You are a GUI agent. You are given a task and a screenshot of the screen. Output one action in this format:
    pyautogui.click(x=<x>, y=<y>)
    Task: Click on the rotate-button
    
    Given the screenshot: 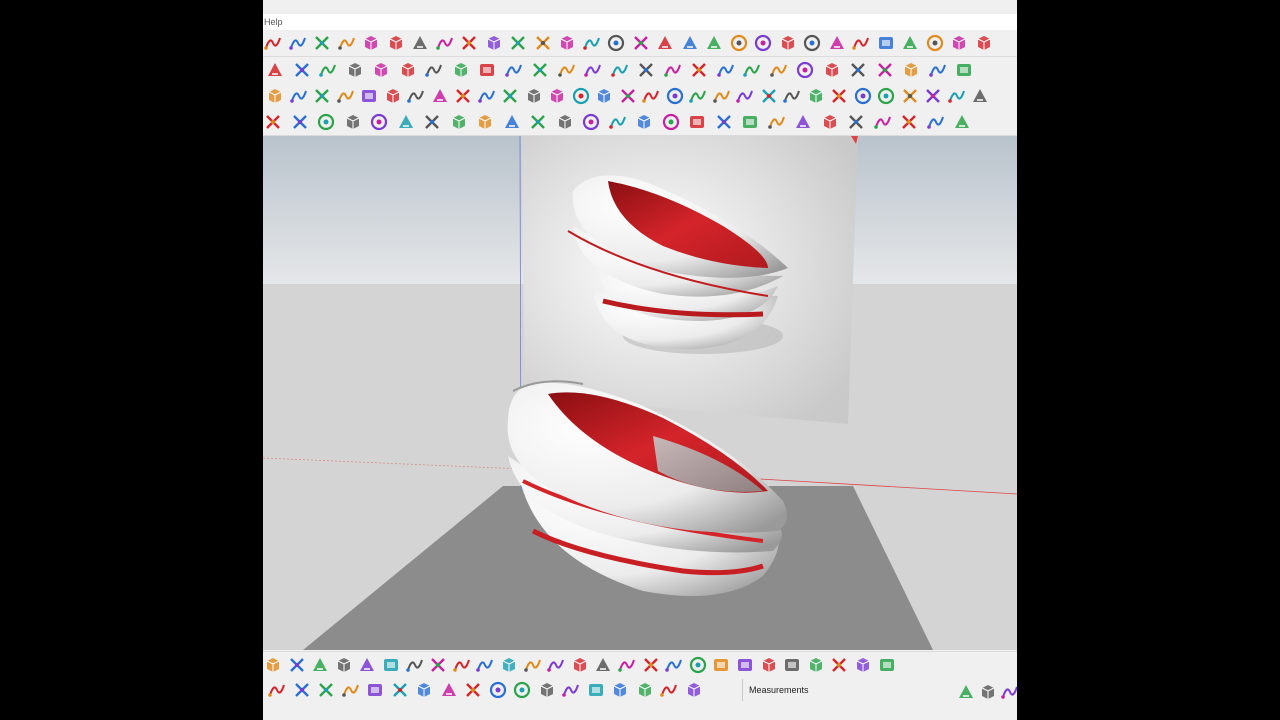 What is the action you would take?
    pyautogui.click(x=297, y=665)
    